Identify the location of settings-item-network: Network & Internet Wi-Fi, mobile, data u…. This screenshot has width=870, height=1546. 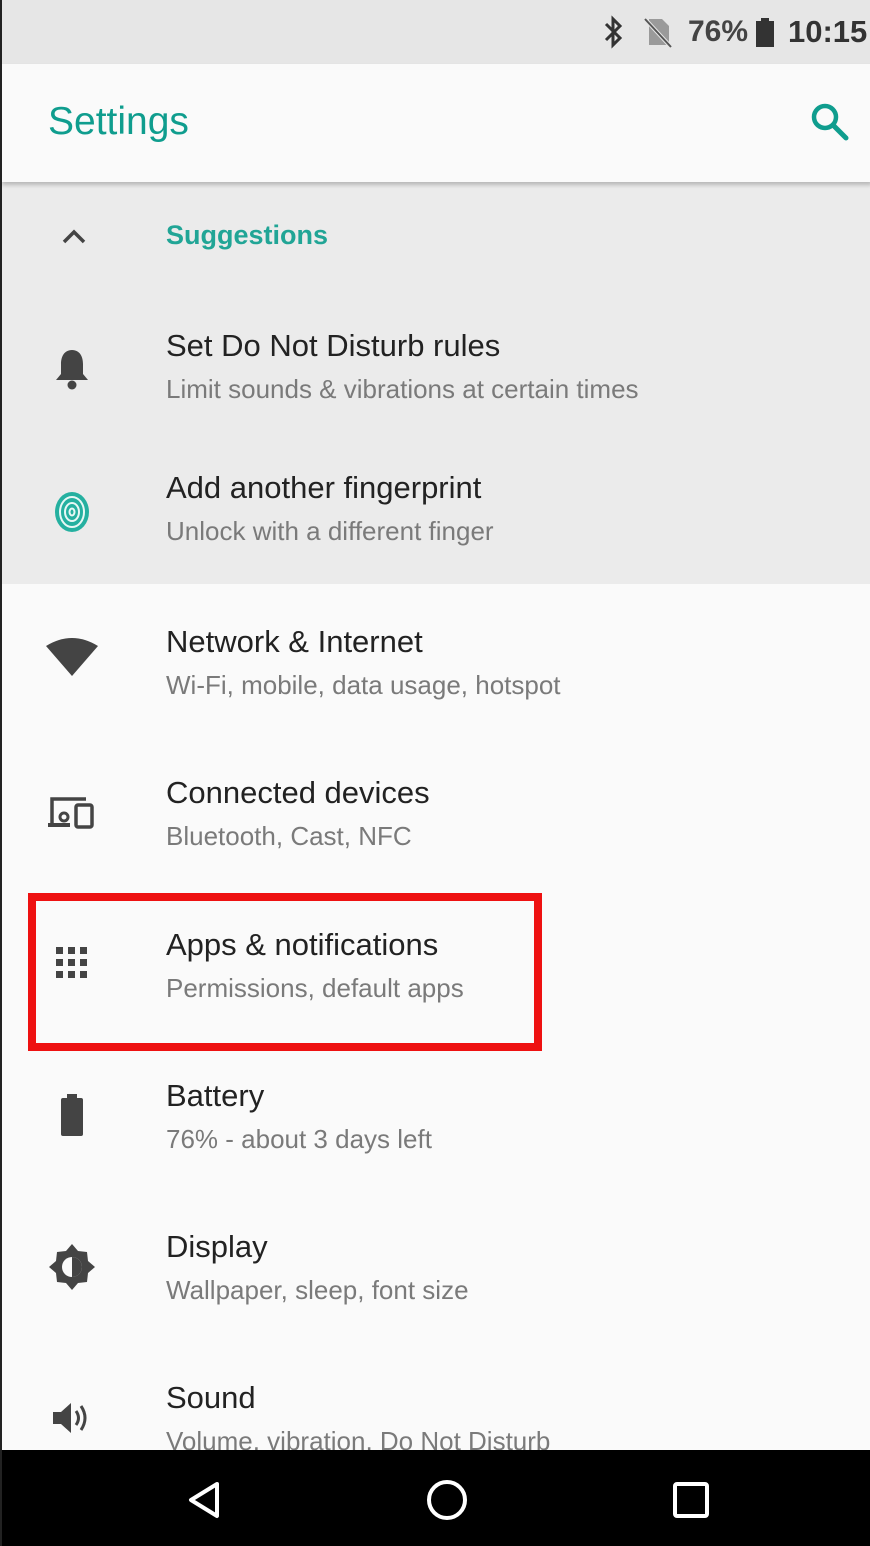
(436, 665).